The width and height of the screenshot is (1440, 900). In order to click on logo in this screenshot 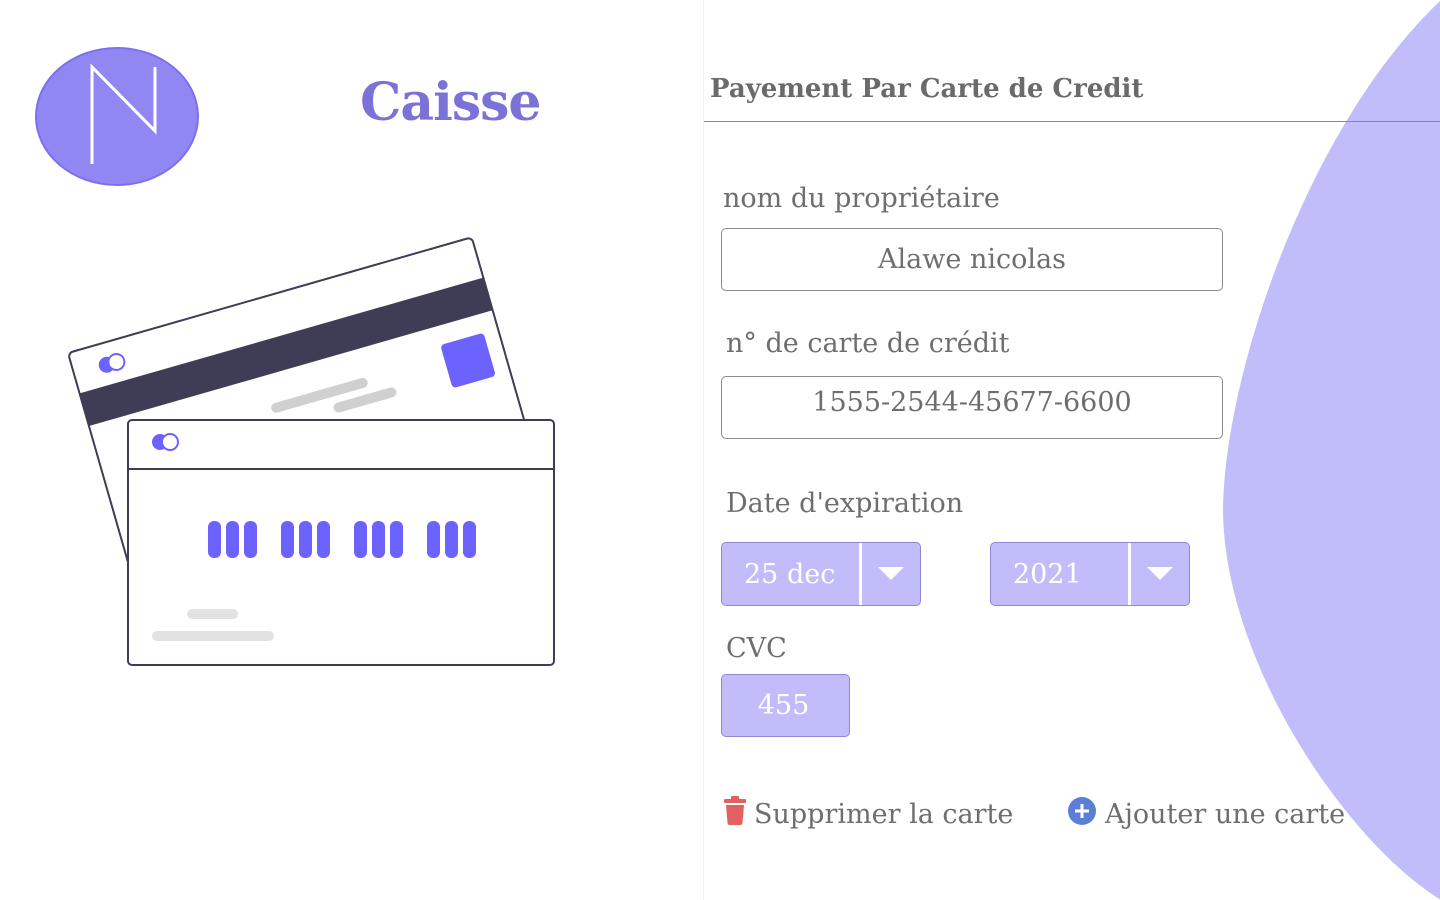, I will do `click(117, 116)`.